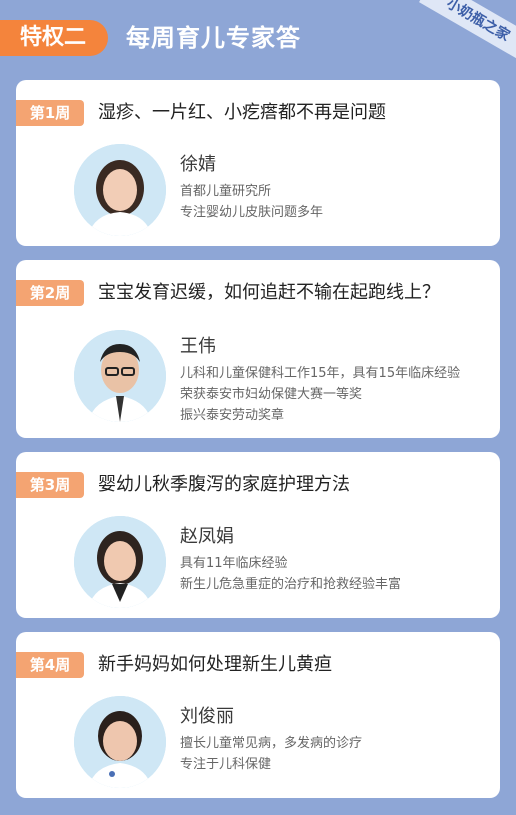 The height and width of the screenshot is (815, 516). What do you see at coordinates (207, 536) in the screenshot?
I see `expert-name: 赵凤娟` at bounding box center [207, 536].